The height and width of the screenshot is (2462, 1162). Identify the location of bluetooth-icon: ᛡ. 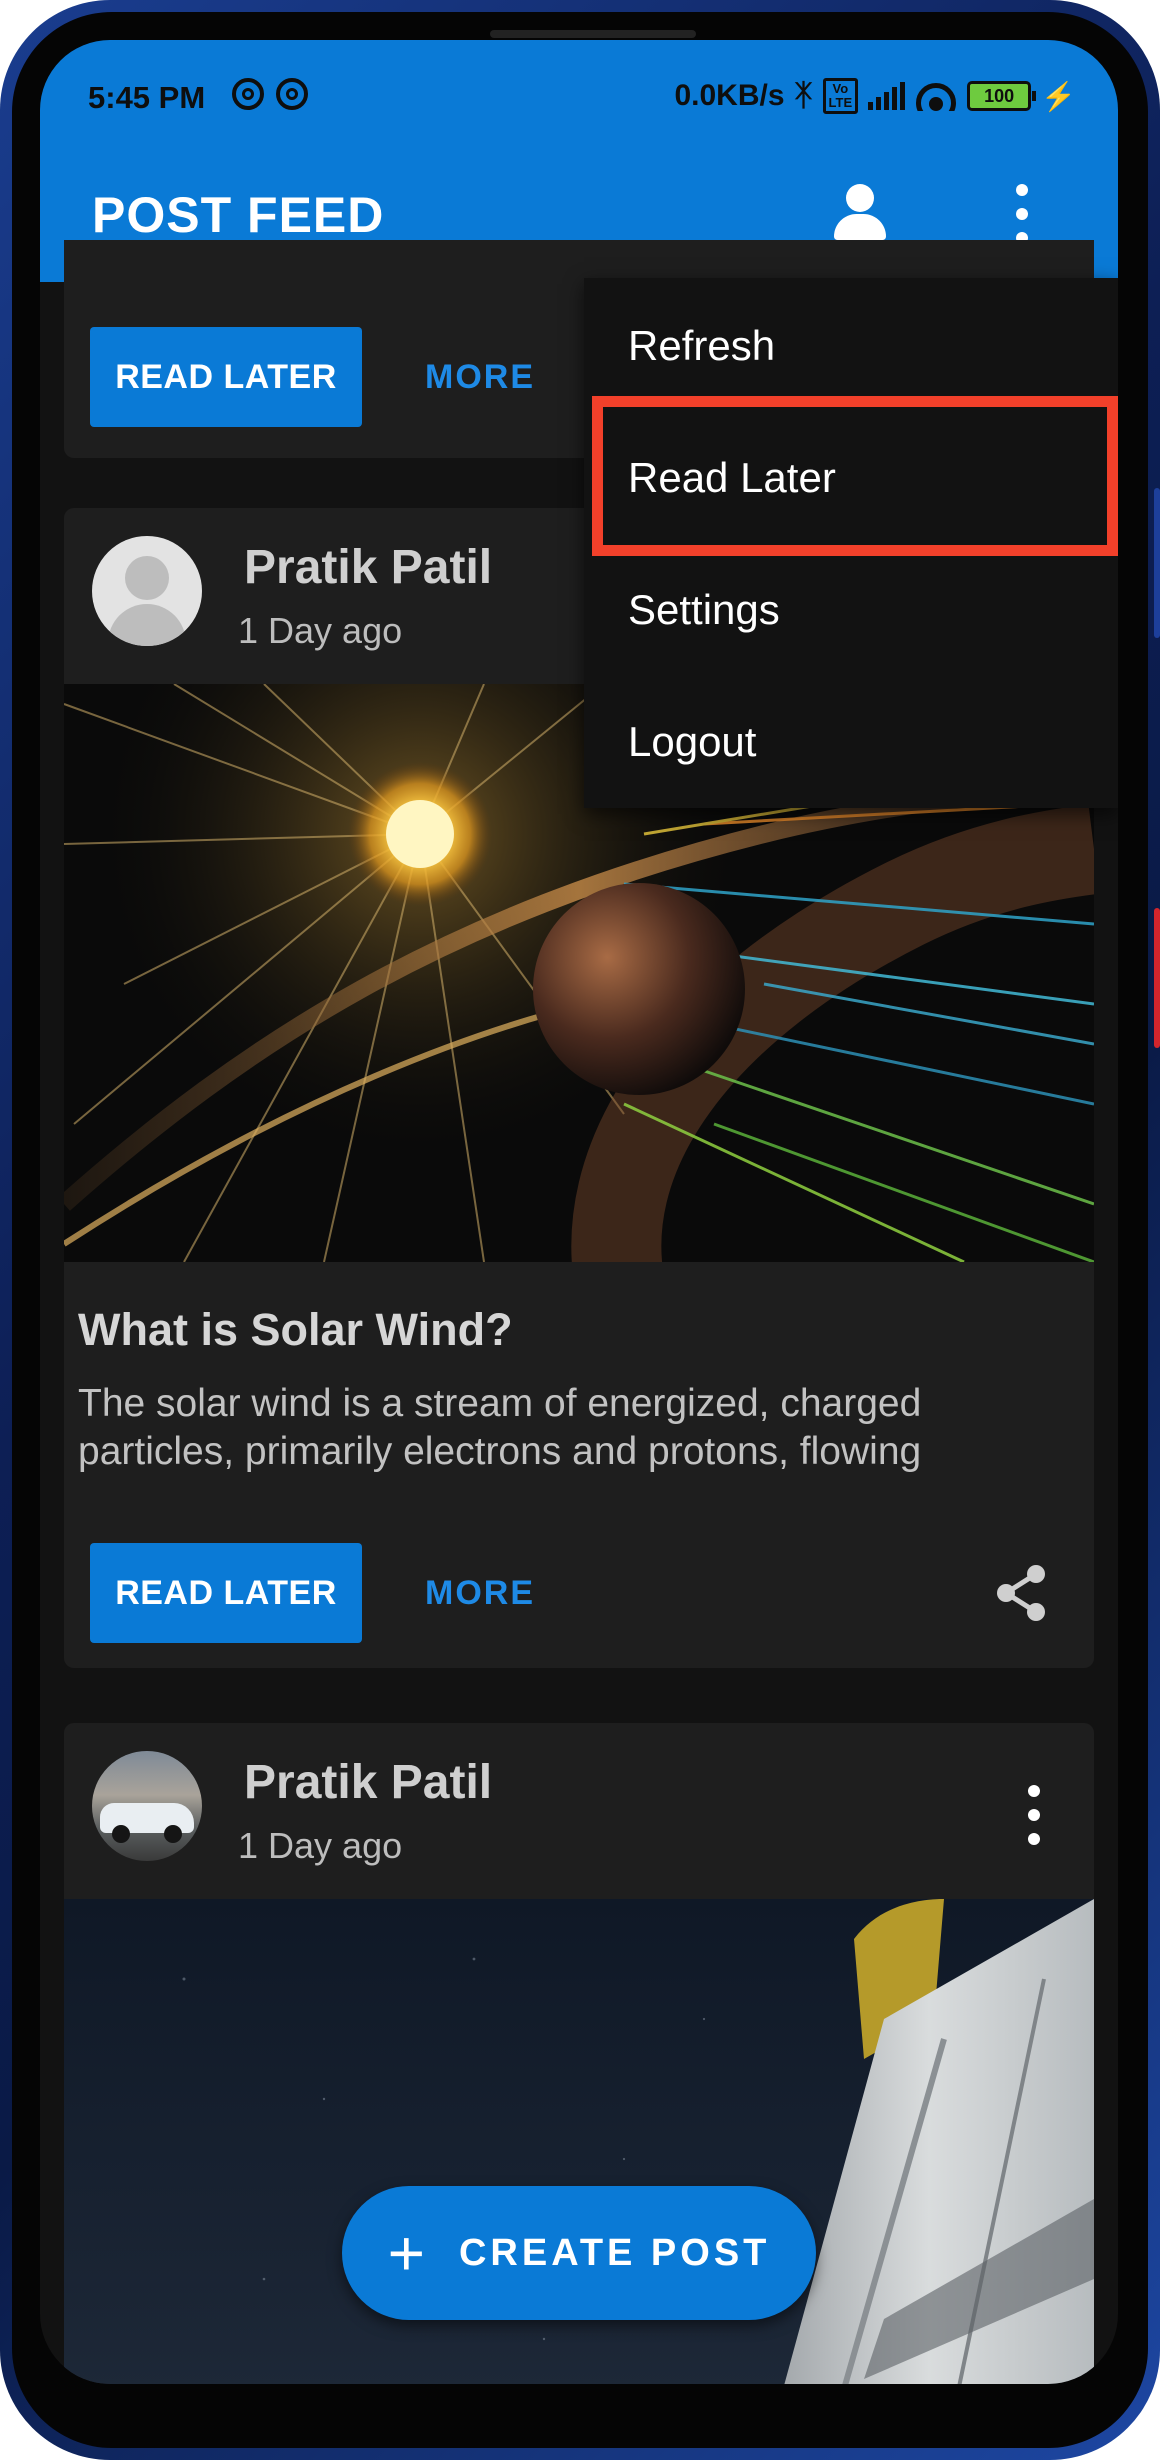
(803, 95).